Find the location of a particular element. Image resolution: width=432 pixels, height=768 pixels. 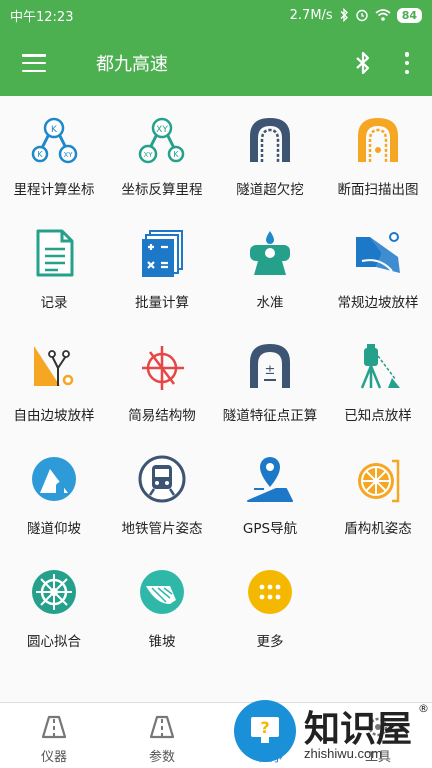

grid-item-tunnel-slope: 隧道仰坡 is located at coordinates (54, 497).